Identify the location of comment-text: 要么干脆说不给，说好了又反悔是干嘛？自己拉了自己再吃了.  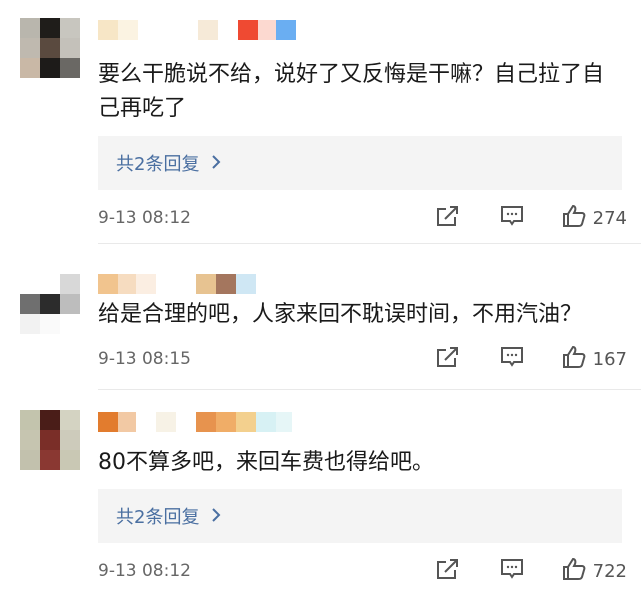
(351, 91).